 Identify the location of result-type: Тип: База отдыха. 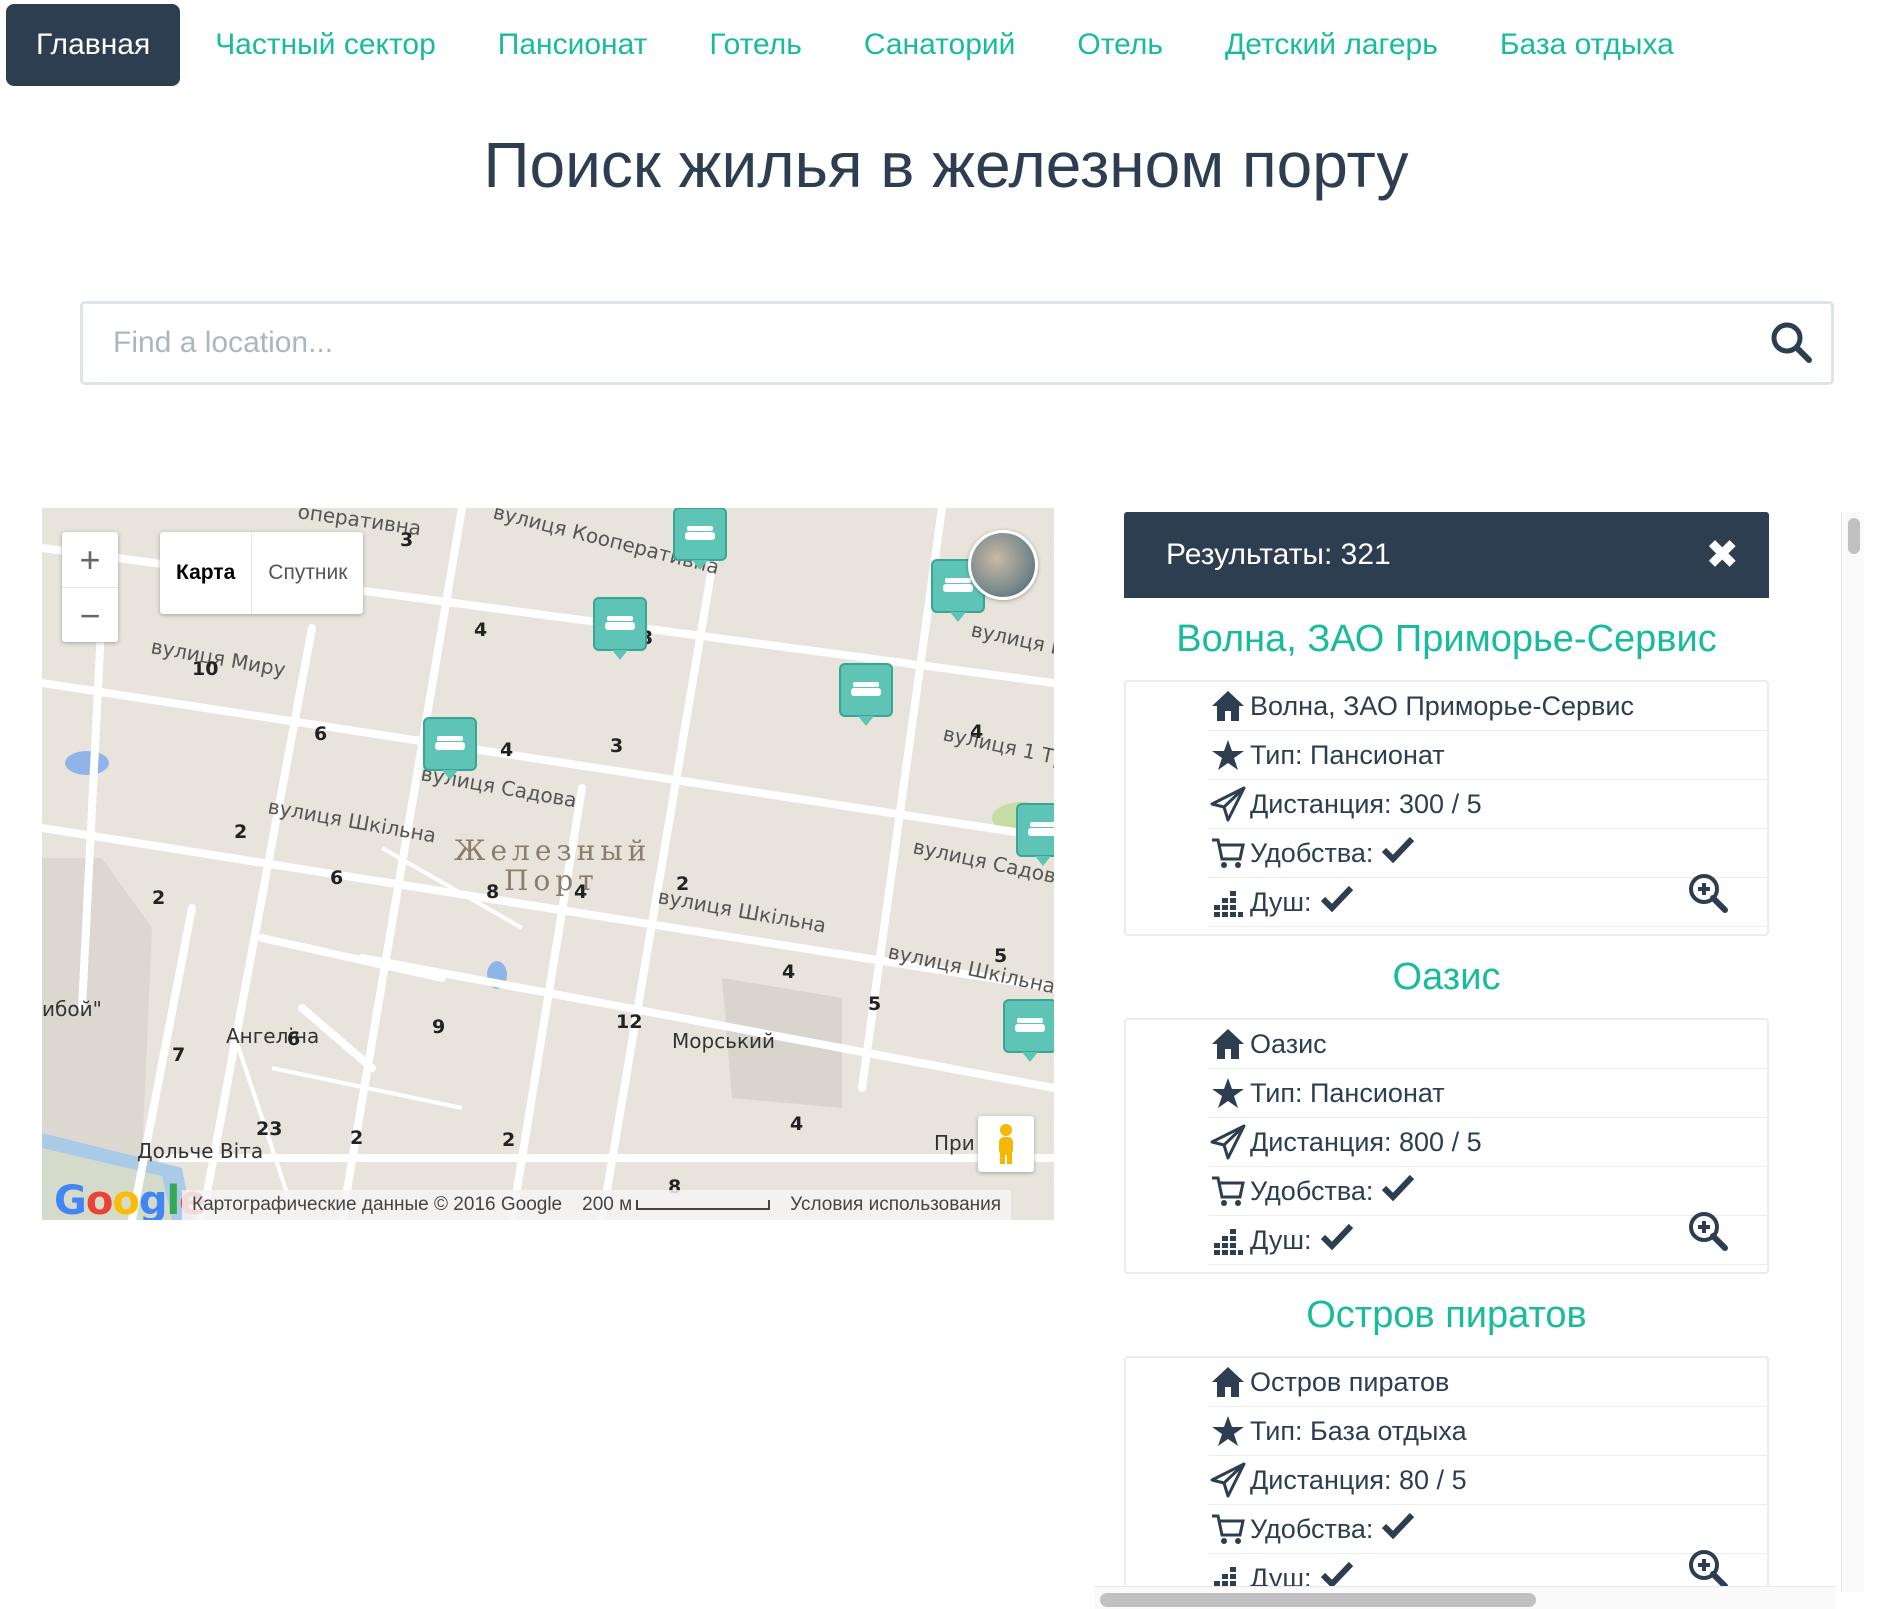
(1358, 1430).